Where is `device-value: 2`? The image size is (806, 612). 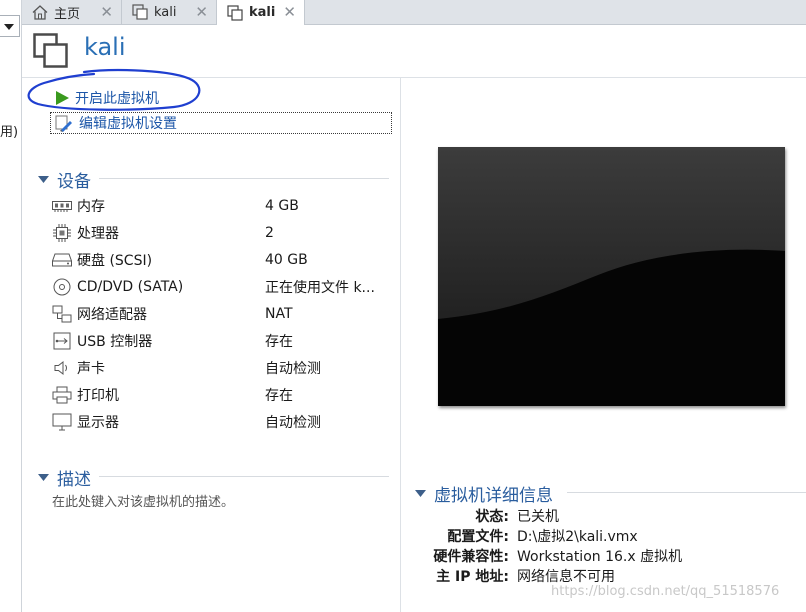
device-value: 2 is located at coordinates (269, 232).